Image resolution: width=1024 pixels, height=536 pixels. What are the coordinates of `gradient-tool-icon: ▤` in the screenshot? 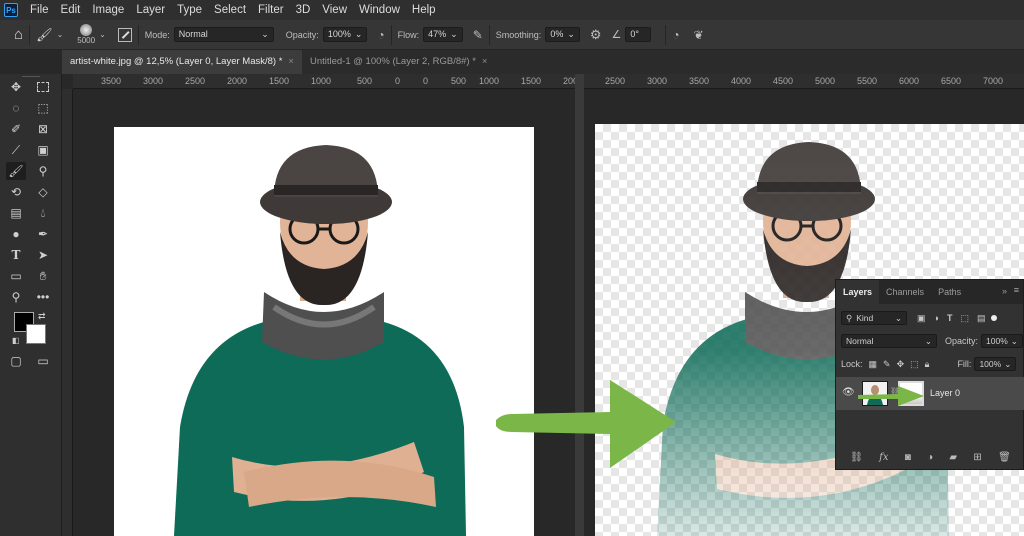 It's located at (16, 213).